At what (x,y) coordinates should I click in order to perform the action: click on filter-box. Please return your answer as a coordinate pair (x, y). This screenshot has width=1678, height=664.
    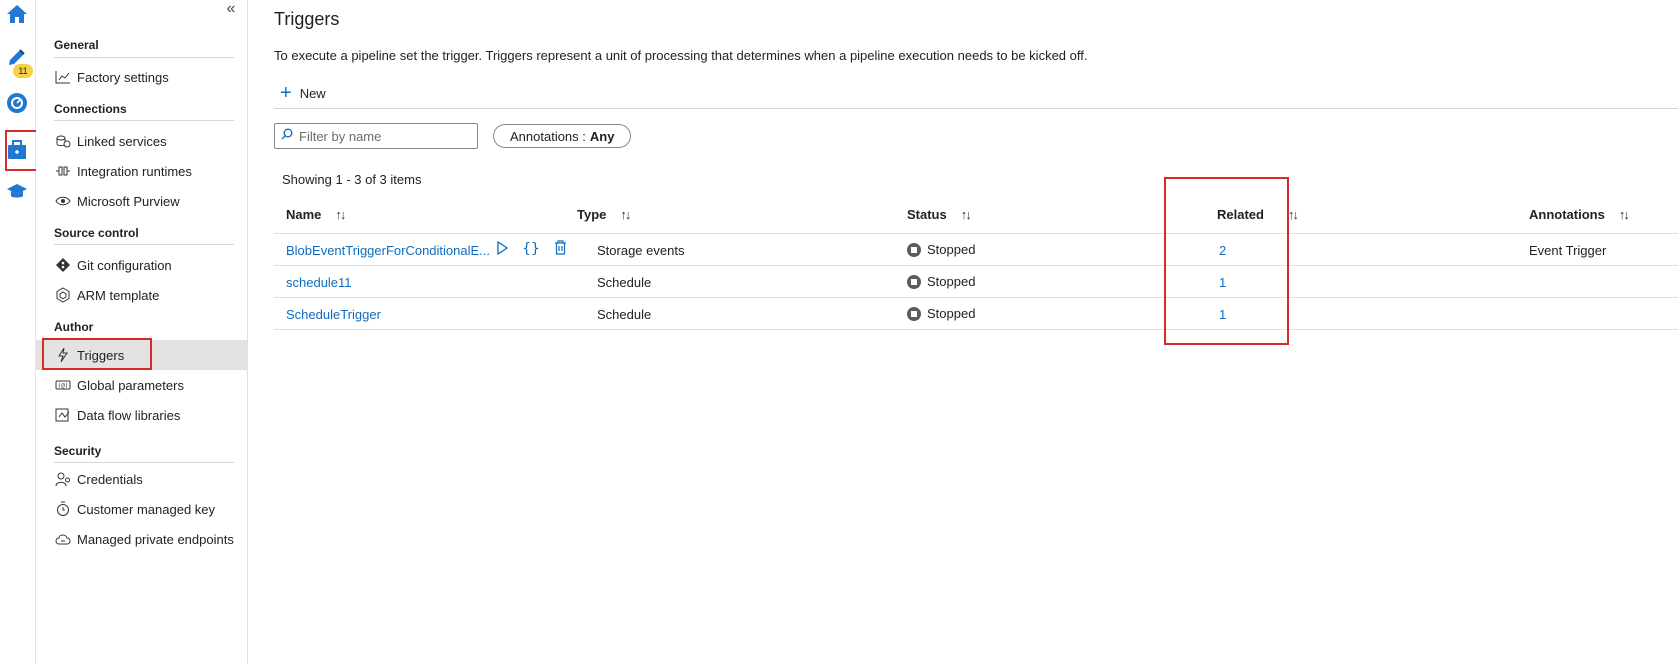
    Looking at the image, I should click on (376, 136).